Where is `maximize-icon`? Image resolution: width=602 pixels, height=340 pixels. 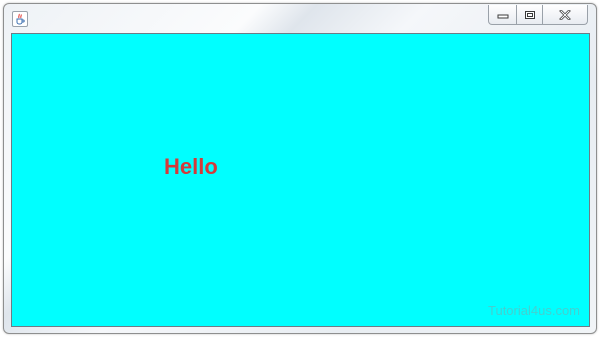
maximize-icon is located at coordinates (529, 14).